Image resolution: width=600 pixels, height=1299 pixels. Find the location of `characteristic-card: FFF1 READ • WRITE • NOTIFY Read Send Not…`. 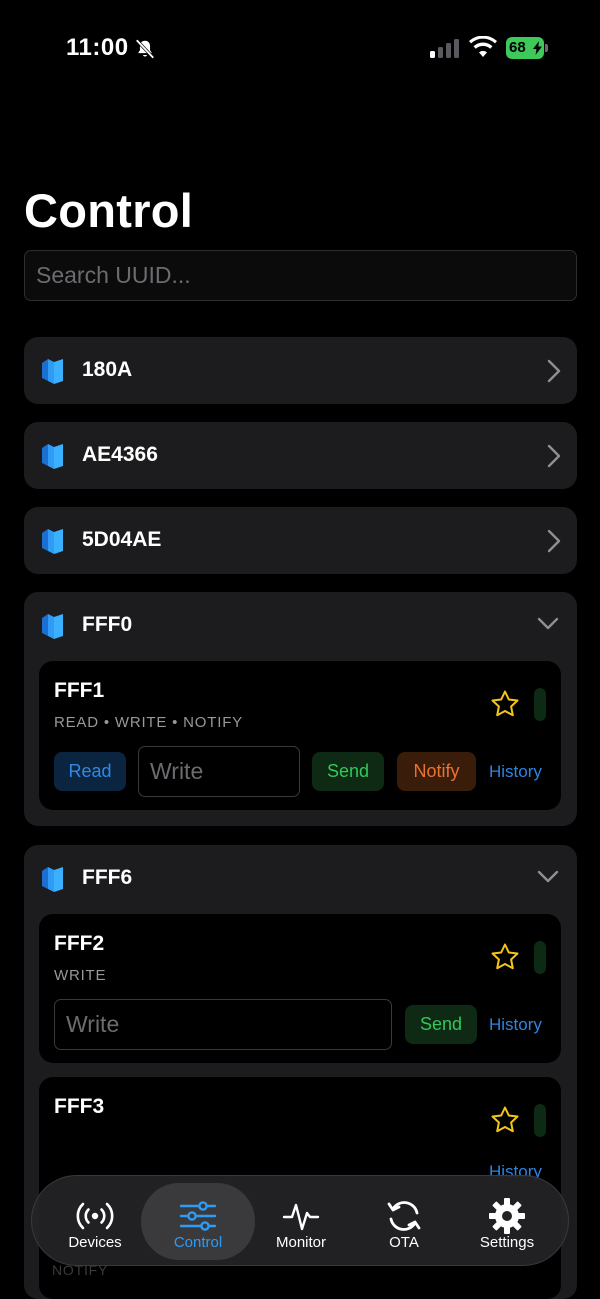

characteristic-card: FFF1 READ • WRITE • NOTIFY Read Send Not… is located at coordinates (300, 735).